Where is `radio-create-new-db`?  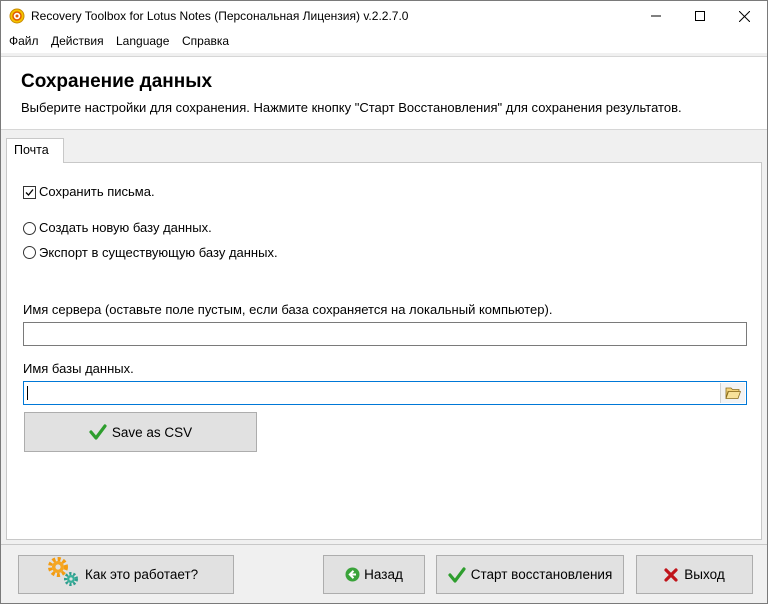 radio-create-new-db is located at coordinates (29, 228).